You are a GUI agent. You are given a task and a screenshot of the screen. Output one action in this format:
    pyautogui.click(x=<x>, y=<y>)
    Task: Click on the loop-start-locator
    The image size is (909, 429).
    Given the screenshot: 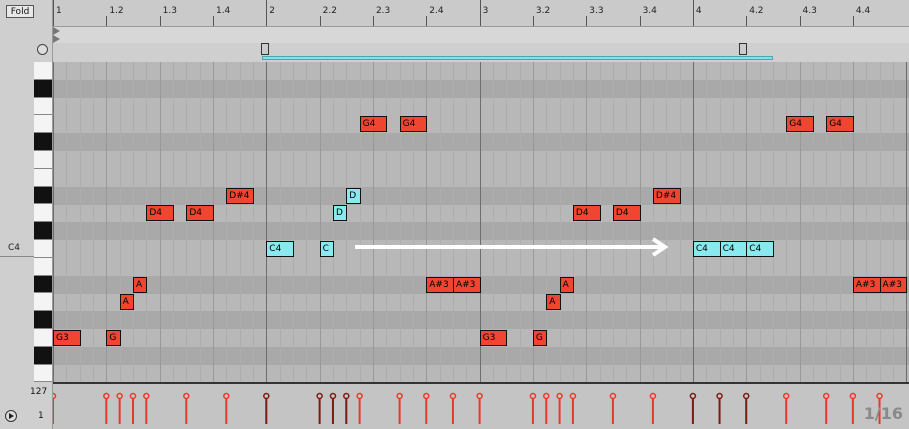 What is the action you would take?
    pyautogui.click(x=265, y=49)
    